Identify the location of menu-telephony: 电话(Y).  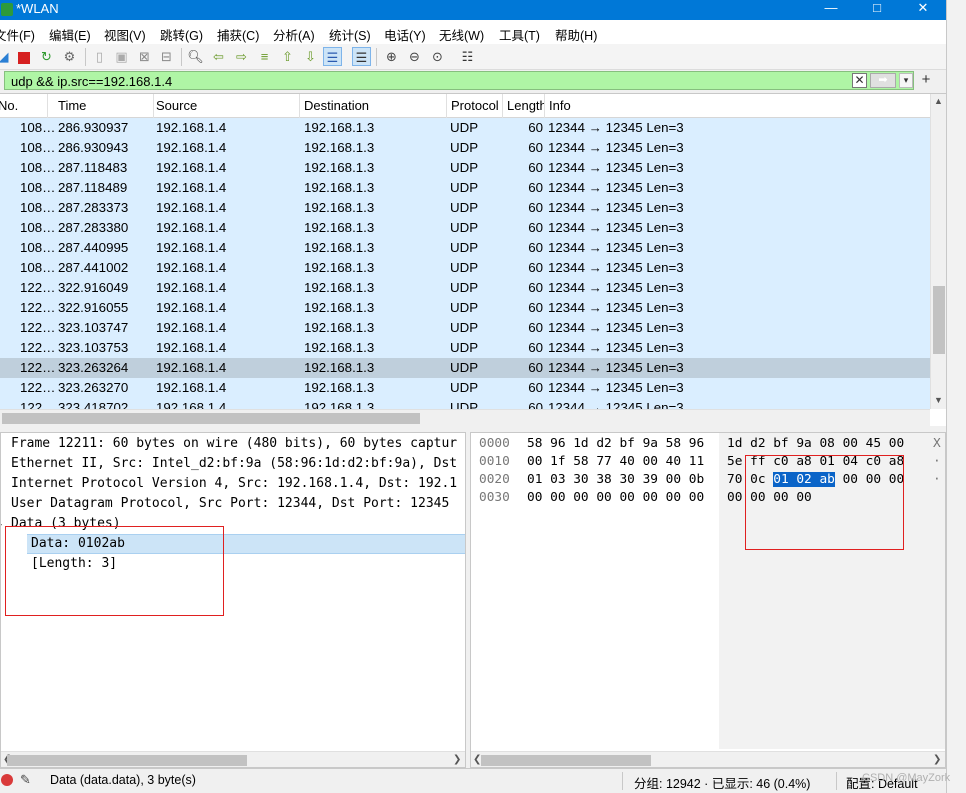
(405, 34).